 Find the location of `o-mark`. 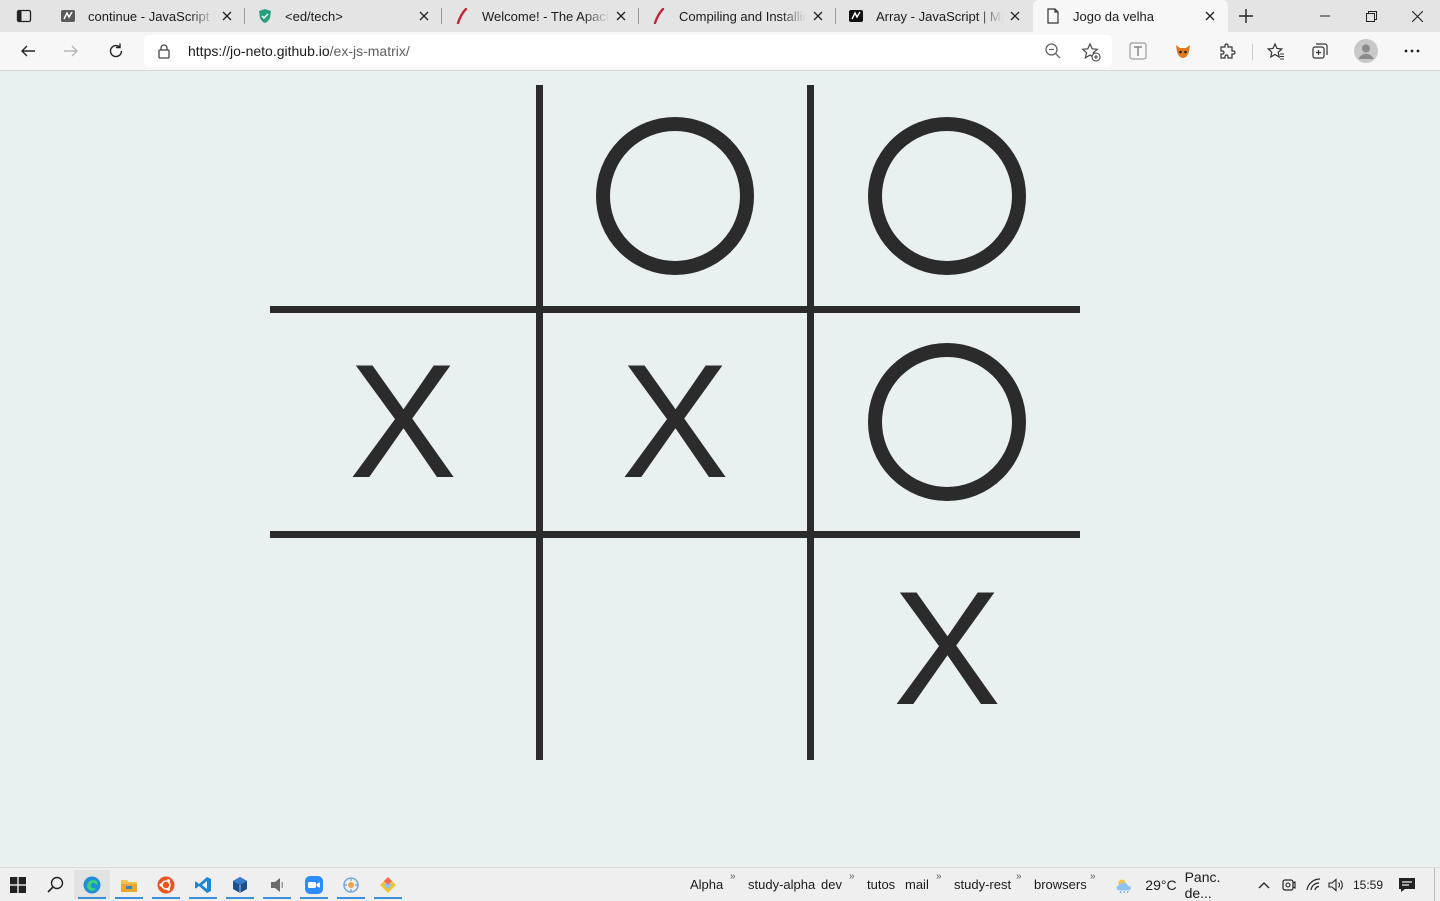

o-mark is located at coordinates (947, 195).